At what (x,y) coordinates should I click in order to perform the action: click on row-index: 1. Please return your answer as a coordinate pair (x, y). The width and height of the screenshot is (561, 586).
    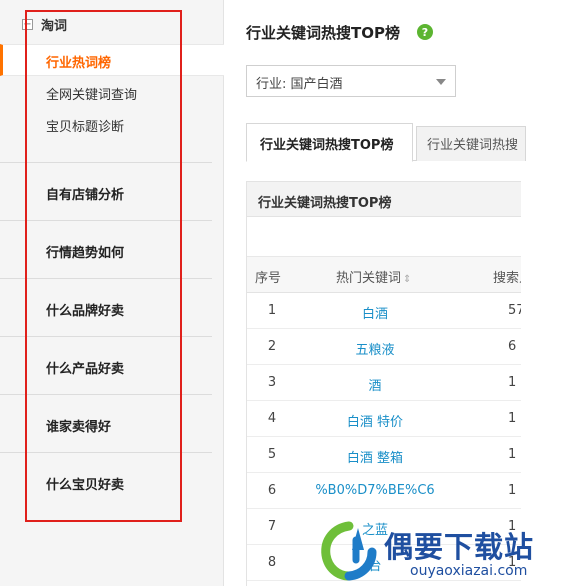
    Looking at the image, I should click on (272, 310).